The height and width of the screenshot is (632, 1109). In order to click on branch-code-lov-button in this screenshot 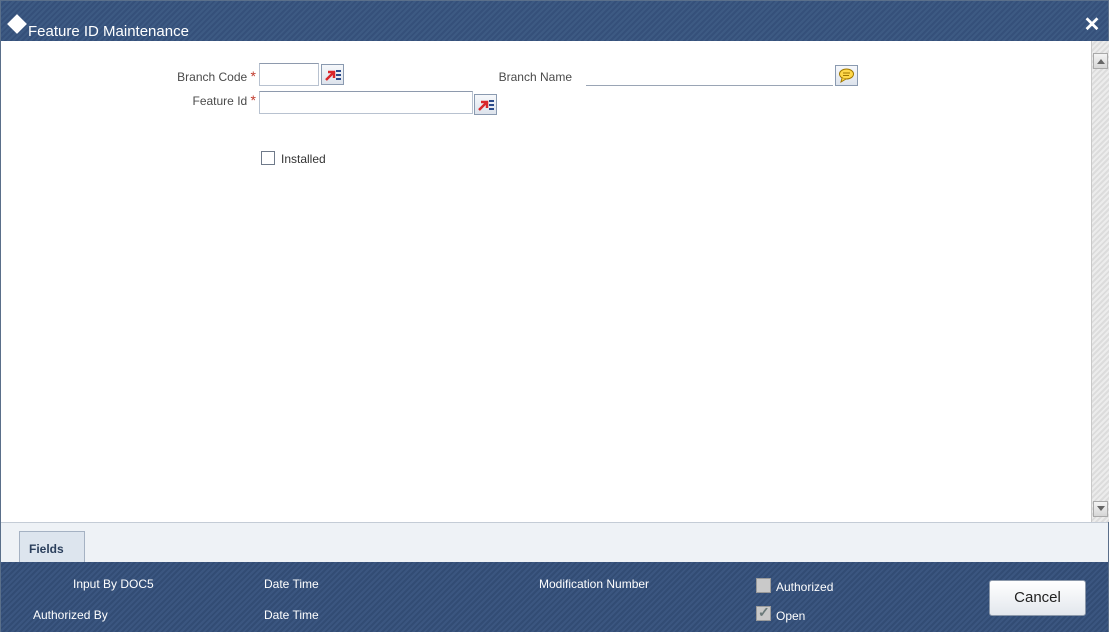, I will do `click(332, 74)`.